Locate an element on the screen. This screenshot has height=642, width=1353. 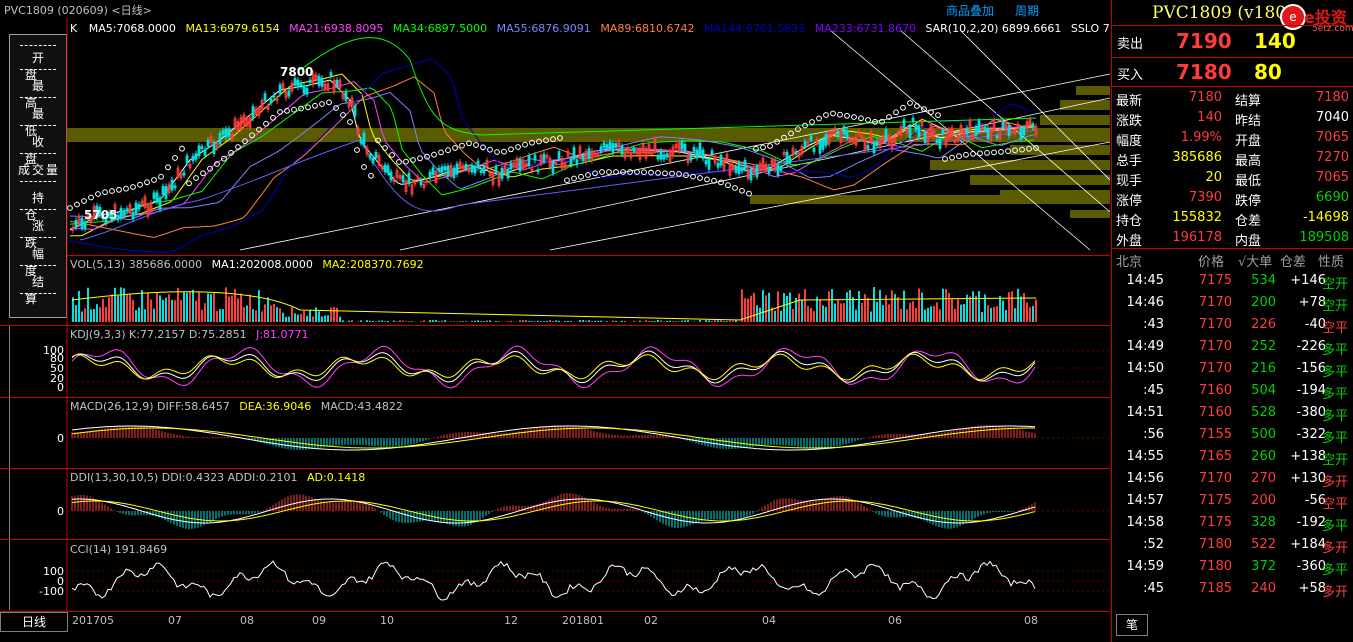
x-axis-label: 10 is located at coordinates (387, 620).